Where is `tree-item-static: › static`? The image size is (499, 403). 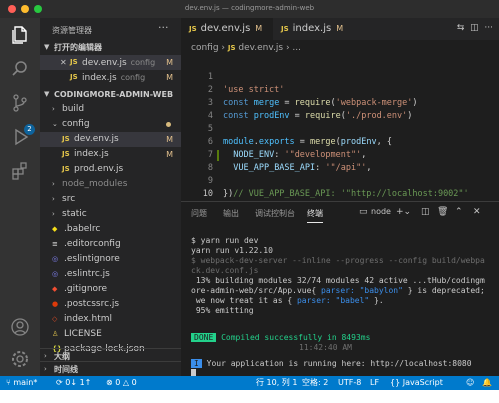
tree-item-static: › static is located at coordinates (110, 214).